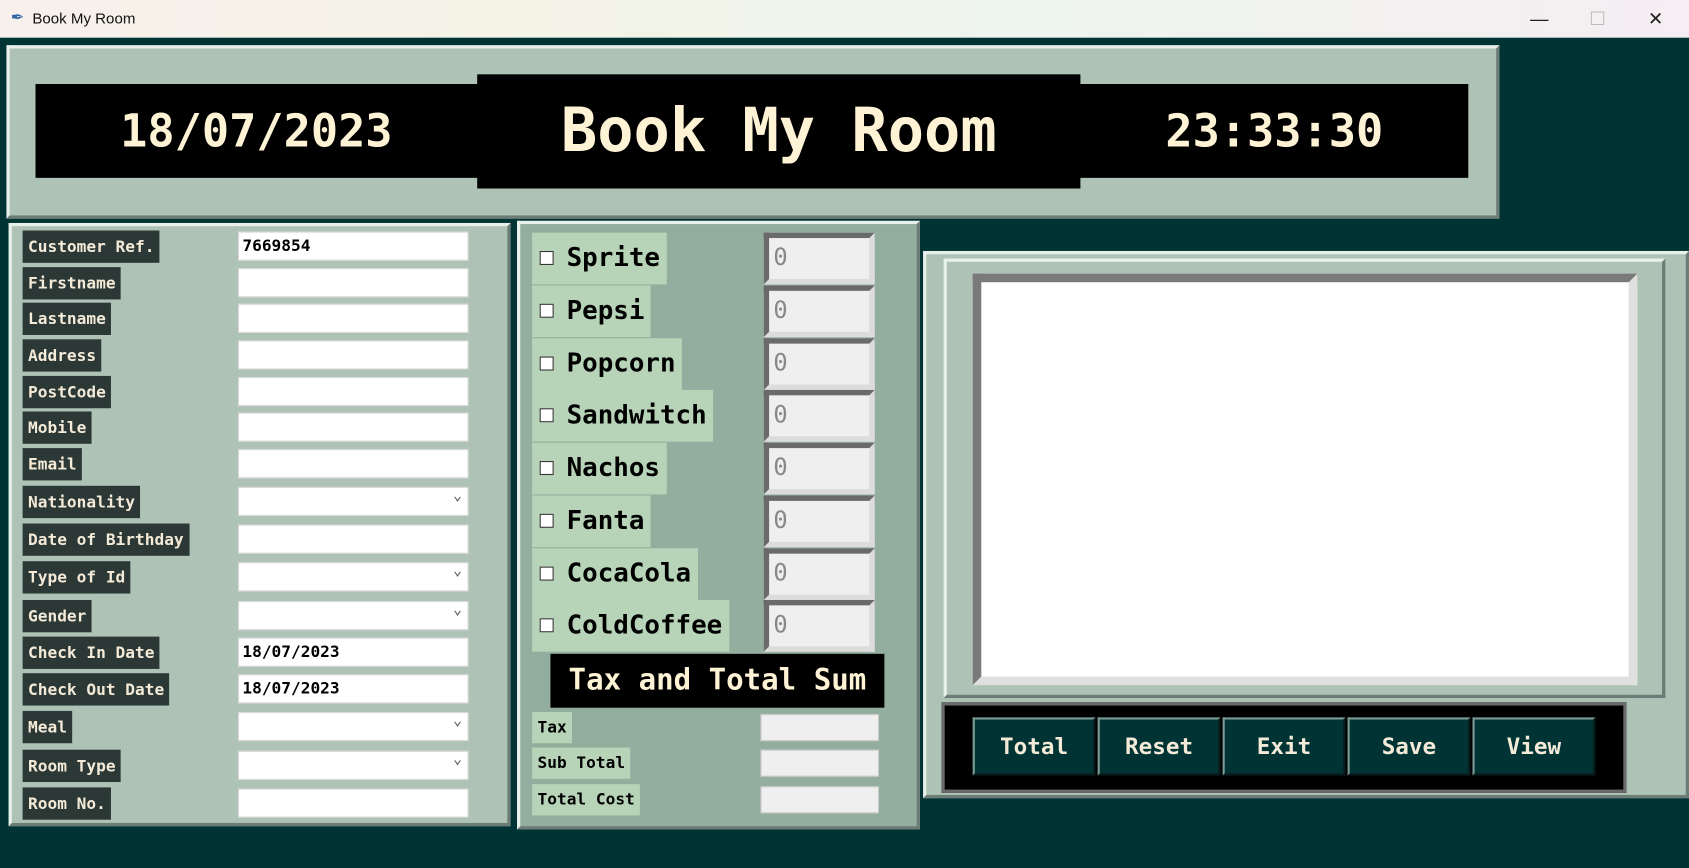 This screenshot has width=1689, height=868. What do you see at coordinates (67, 803) in the screenshot?
I see `room-no-label: Room No.` at bounding box center [67, 803].